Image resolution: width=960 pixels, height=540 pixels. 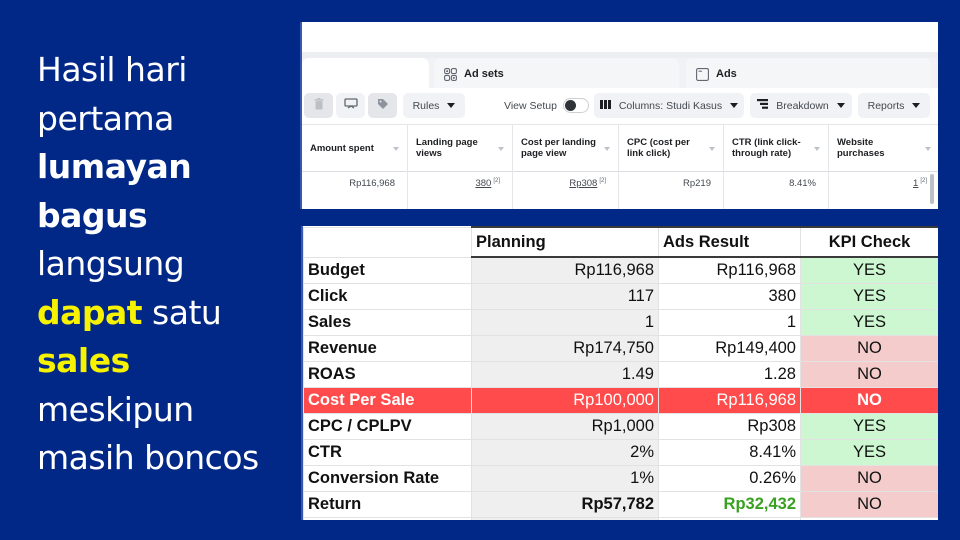 I want to click on grid-cell: Rp219, so click(x=671, y=190).